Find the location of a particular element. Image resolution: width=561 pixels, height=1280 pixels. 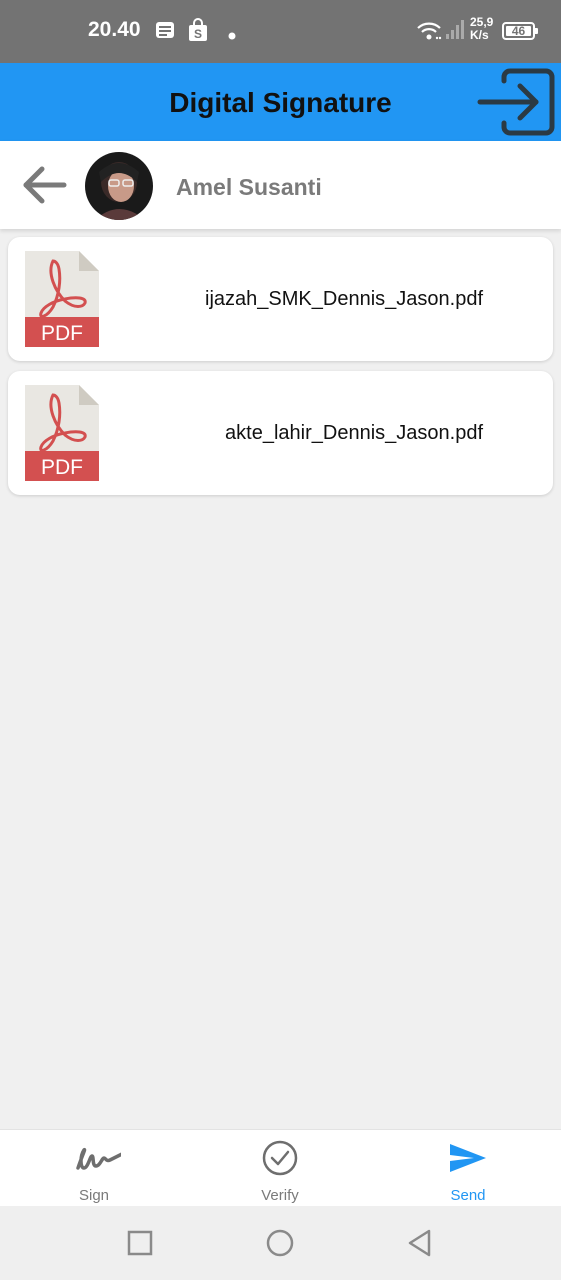

file-card: PDF akte_lahir_Dennis_Jason.pdf is located at coordinates (280, 433).